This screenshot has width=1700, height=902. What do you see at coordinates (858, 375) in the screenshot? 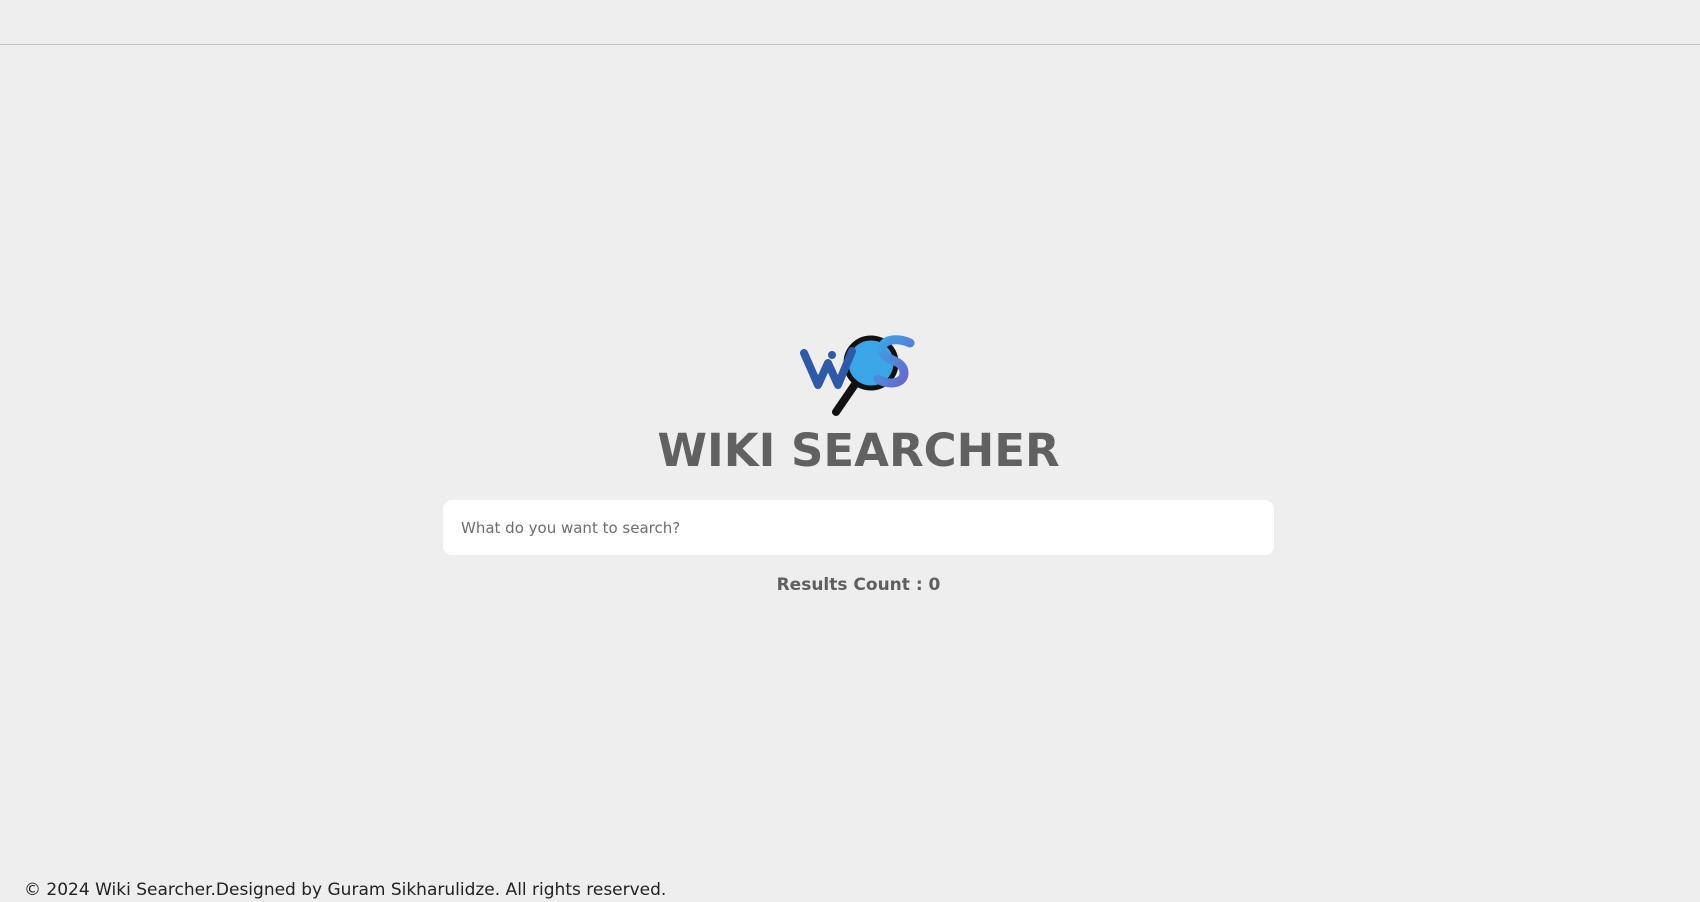
I see `wiki-searcher-logo-icon` at bounding box center [858, 375].